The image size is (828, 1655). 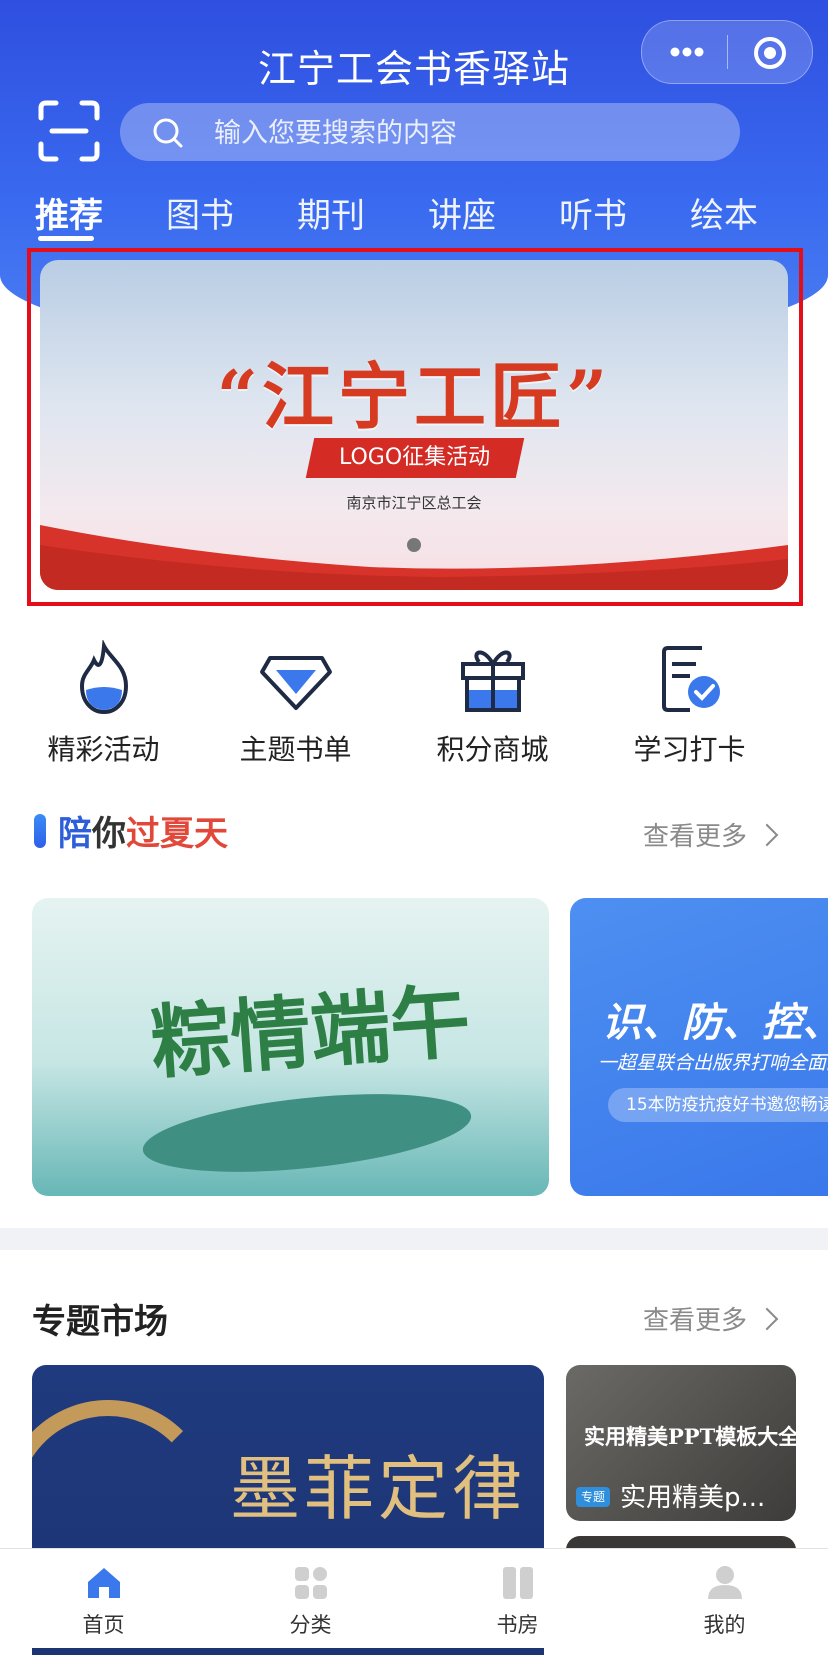 I want to click on nav-label: 分类, so click(x=310, y=1625).